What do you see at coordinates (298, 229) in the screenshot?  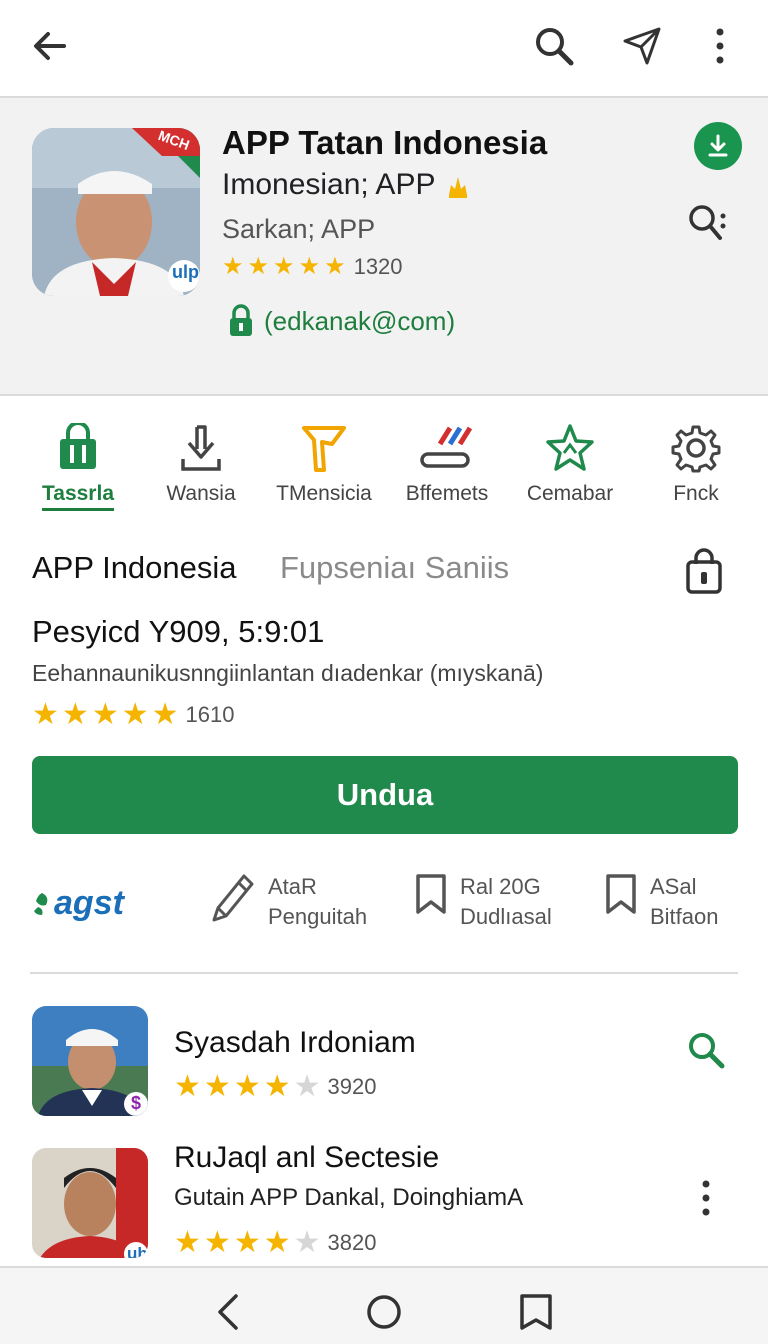 I see `app-developer: Sarkan; APP` at bounding box center [298, 229].